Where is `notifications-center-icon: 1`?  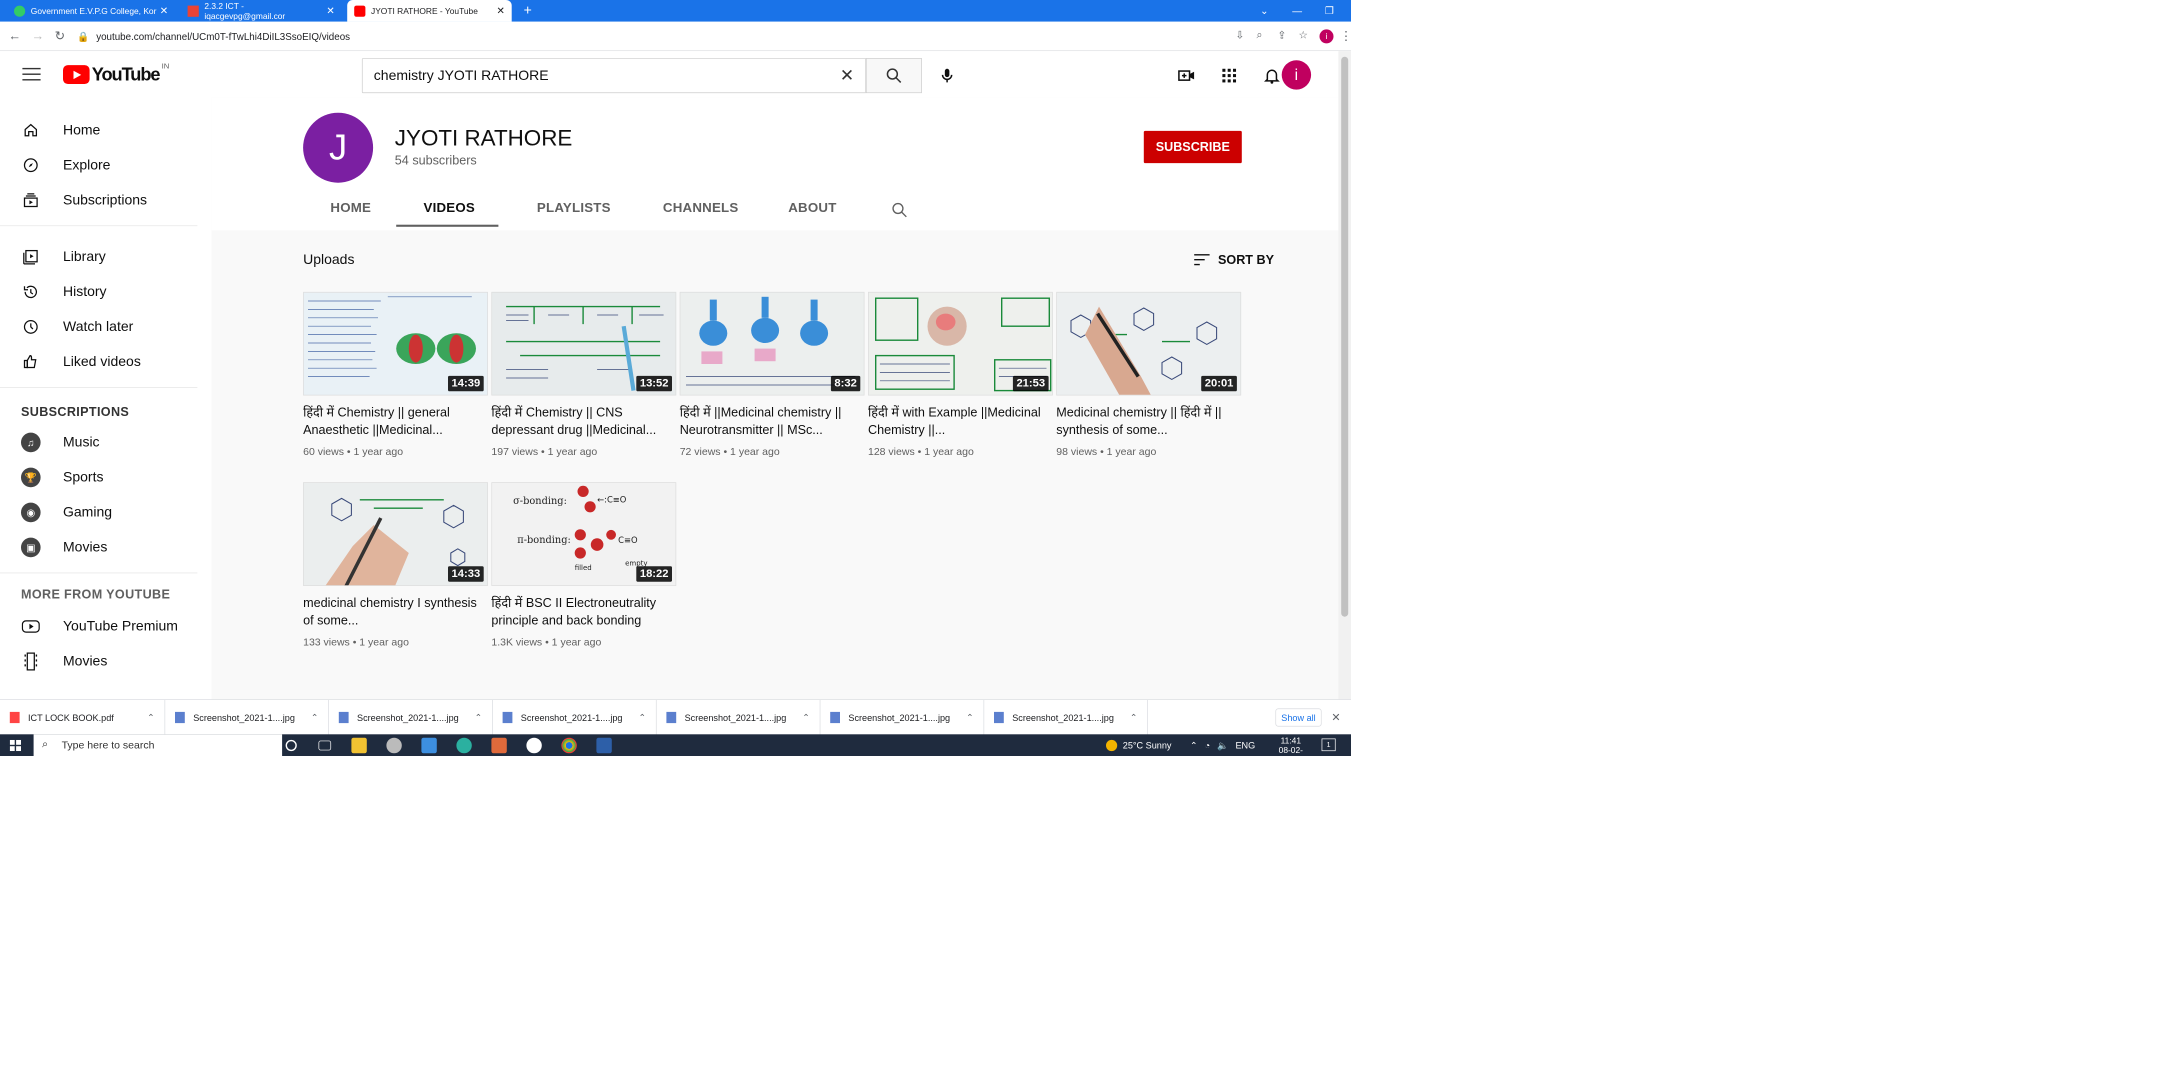
notifications-center-icon: 1 is located at coordinates (1328, 745).